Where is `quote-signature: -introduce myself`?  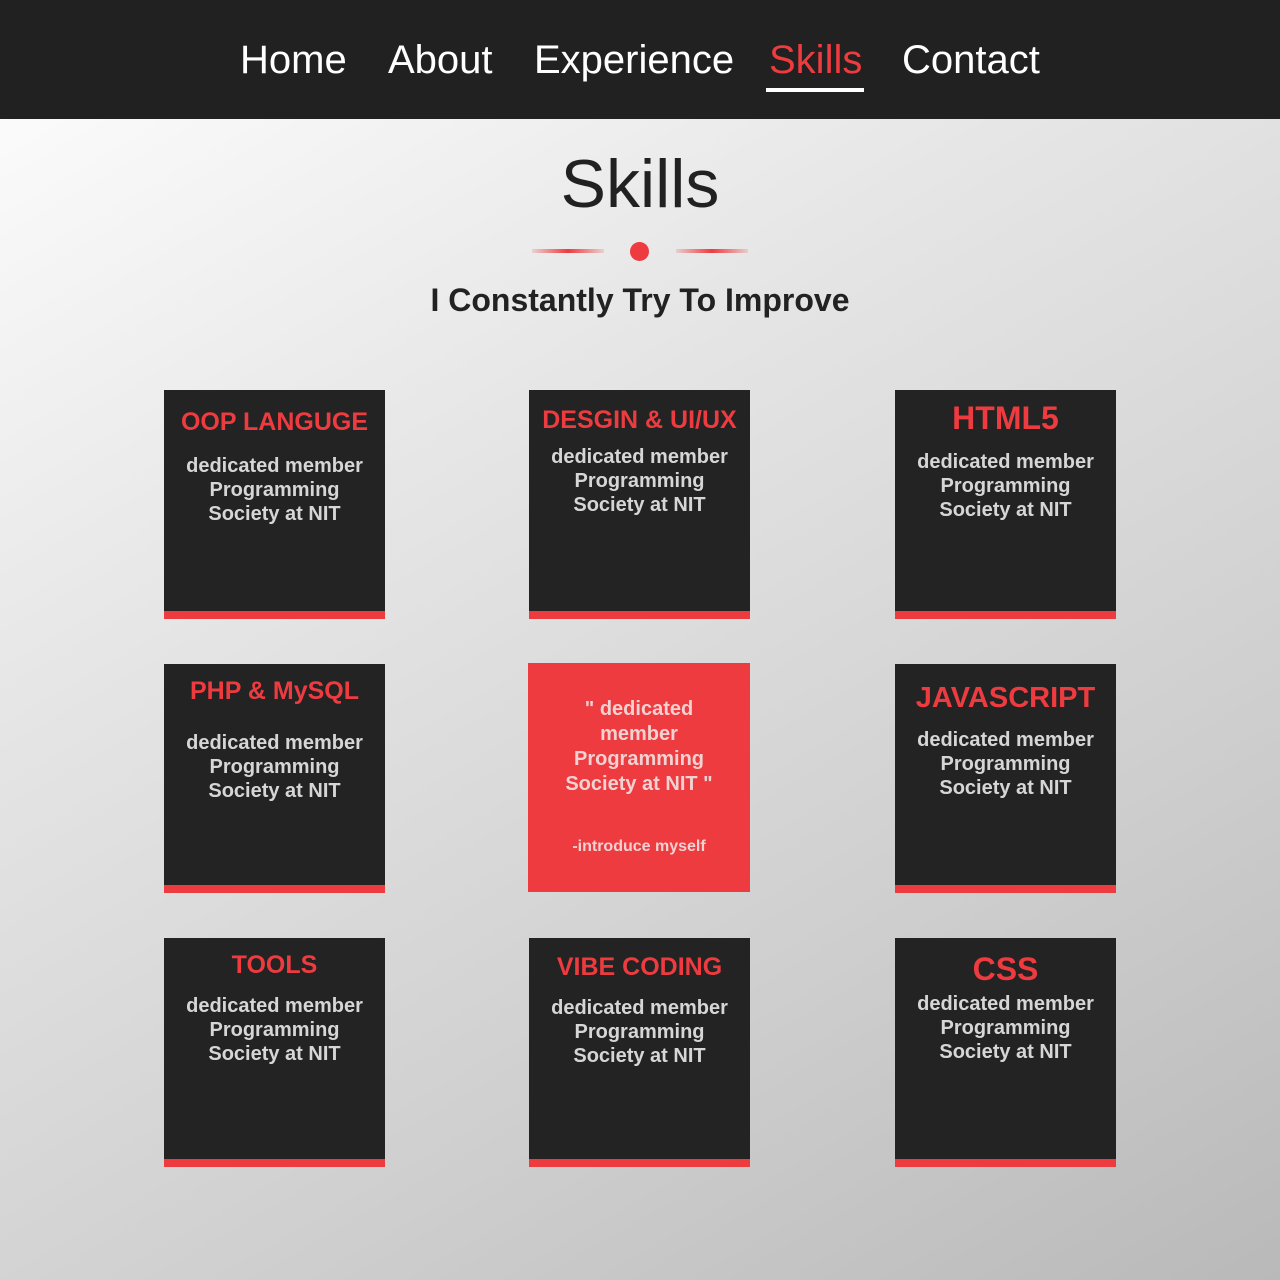
quote-signature: -introduce myself is located at coordinates (639, 846).